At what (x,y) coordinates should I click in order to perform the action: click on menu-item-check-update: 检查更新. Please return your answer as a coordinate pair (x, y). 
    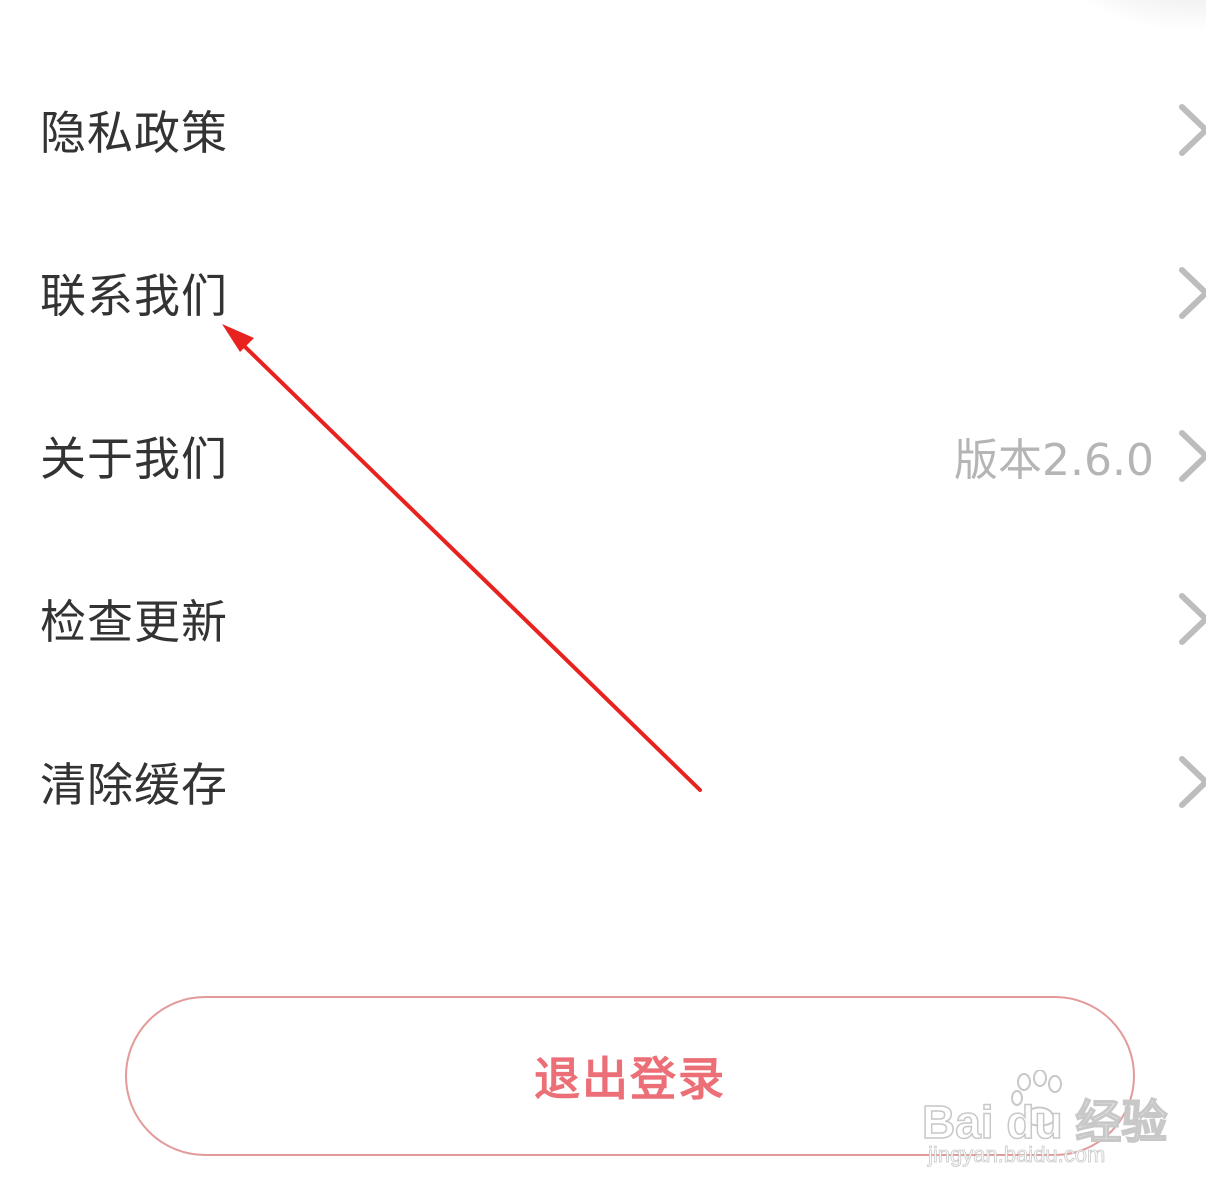
    Looking at the image, I should click on (603, 618).